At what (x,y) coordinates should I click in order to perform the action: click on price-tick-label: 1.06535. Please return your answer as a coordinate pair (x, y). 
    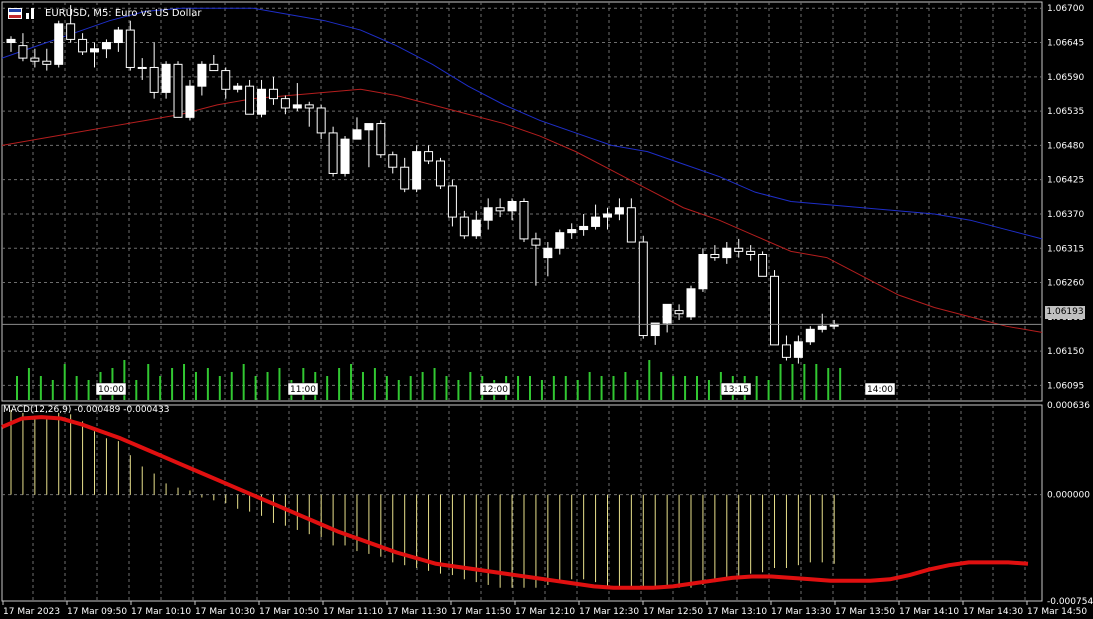
    Looking at the image, I should click on (1065, 112).